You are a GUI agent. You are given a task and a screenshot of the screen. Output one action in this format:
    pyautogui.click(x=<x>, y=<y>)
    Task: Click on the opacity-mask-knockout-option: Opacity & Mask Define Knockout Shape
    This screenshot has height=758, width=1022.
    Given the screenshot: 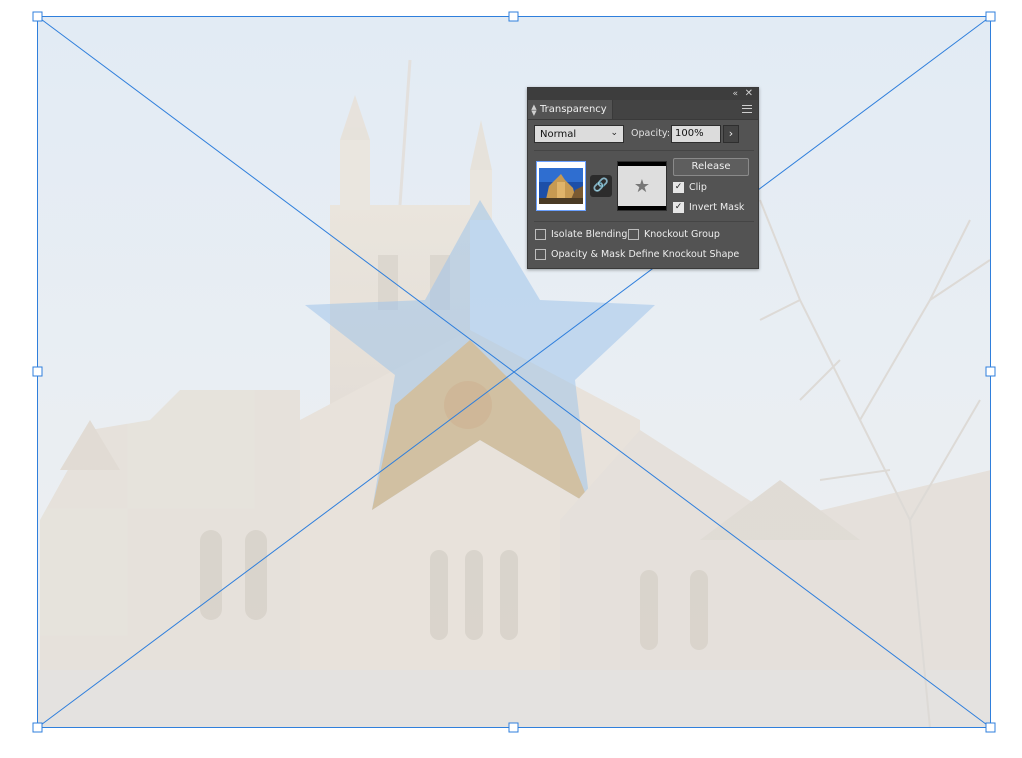 What is the action you would take?
    pyautogui.click(x=637, y=254)
    